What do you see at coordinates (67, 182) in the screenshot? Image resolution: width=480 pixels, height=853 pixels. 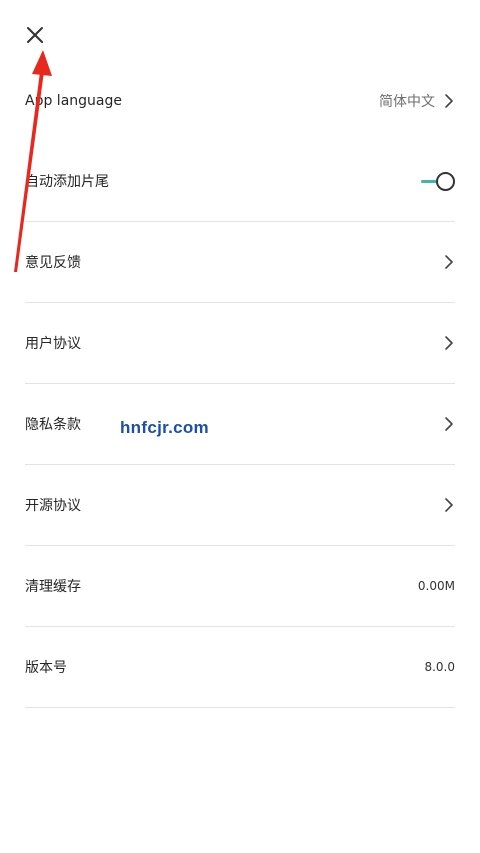 I see `auto-outro-label: 自动添加片尾` at bounding box center [67, 182].